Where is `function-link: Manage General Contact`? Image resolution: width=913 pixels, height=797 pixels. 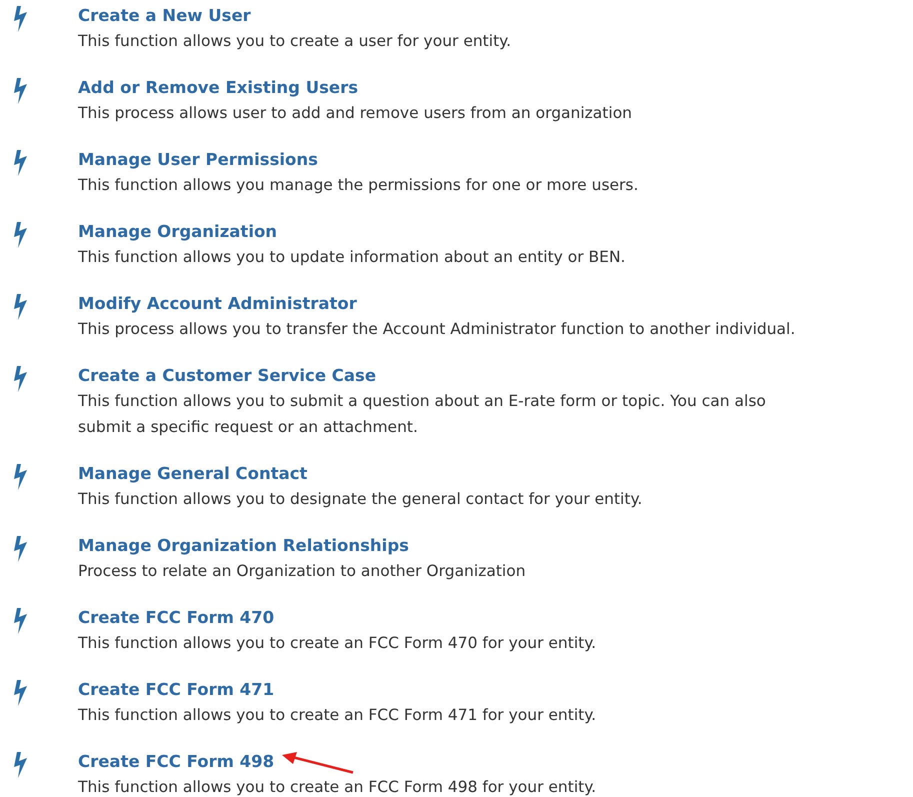
function-link: Manage General Contact is located at coordinates (193, 474).